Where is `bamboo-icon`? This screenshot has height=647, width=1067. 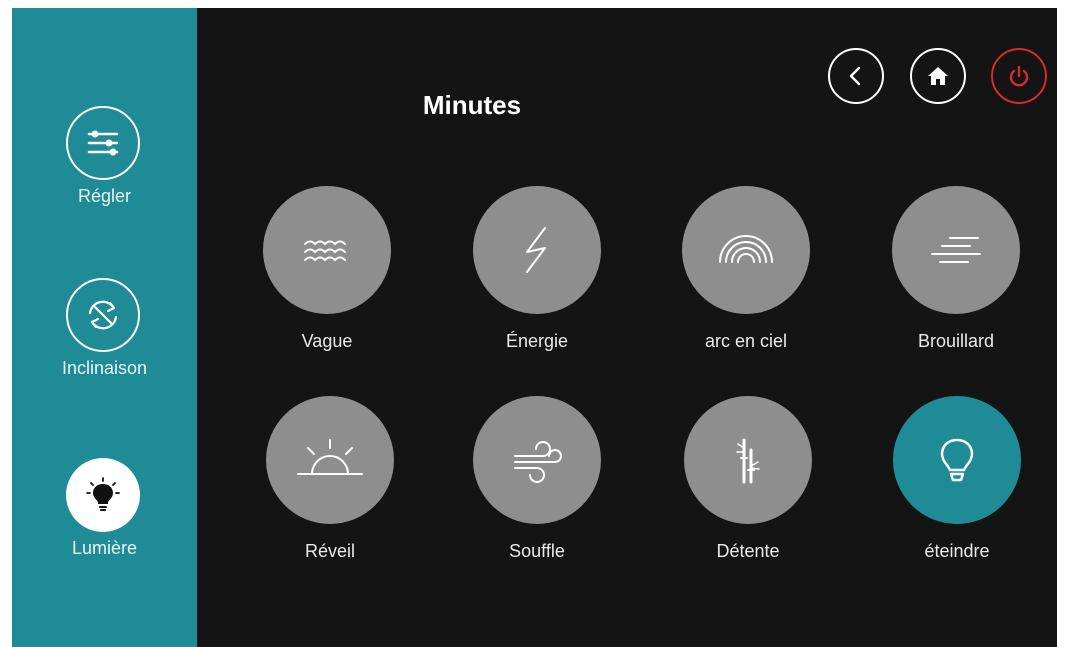
bamboo-icon is located at coordinates (748, 461).